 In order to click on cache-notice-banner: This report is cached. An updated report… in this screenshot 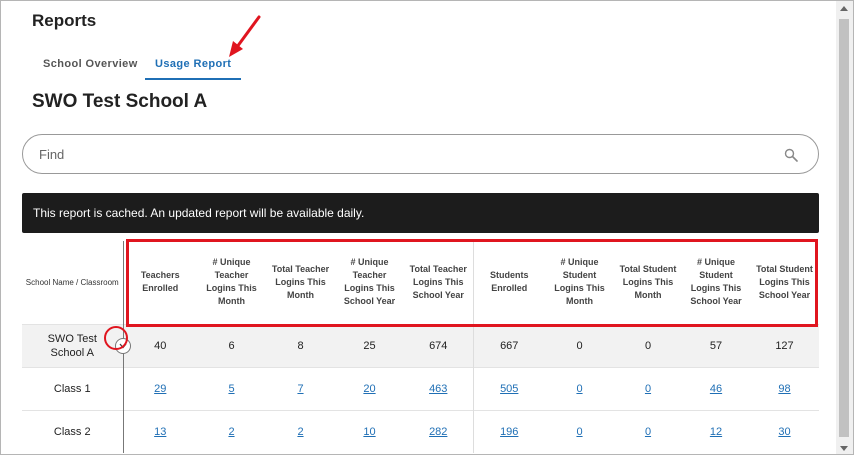, I will do `click(420, 213)`.